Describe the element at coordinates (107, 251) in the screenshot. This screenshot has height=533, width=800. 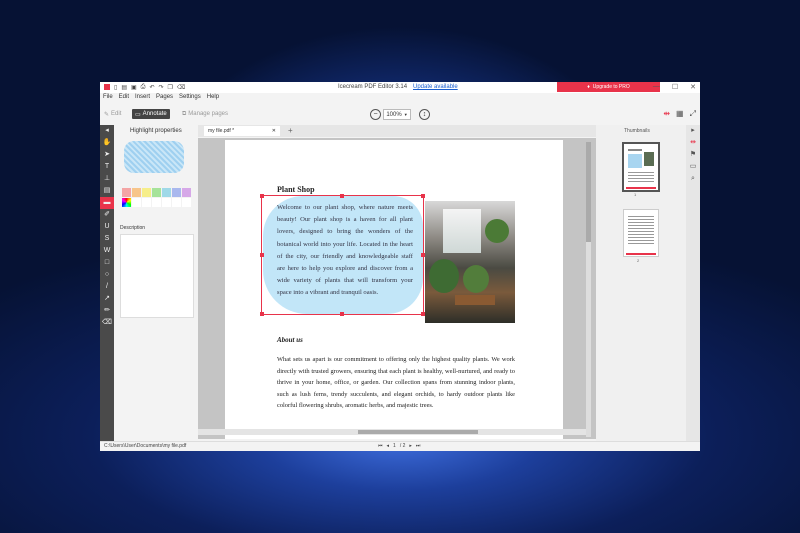
I see `squiggly-tool-icon: W` at that location.